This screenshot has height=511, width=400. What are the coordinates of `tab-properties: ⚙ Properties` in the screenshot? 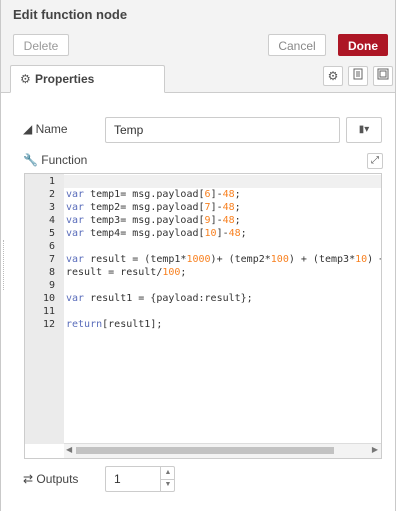 It's located at (87, 79).